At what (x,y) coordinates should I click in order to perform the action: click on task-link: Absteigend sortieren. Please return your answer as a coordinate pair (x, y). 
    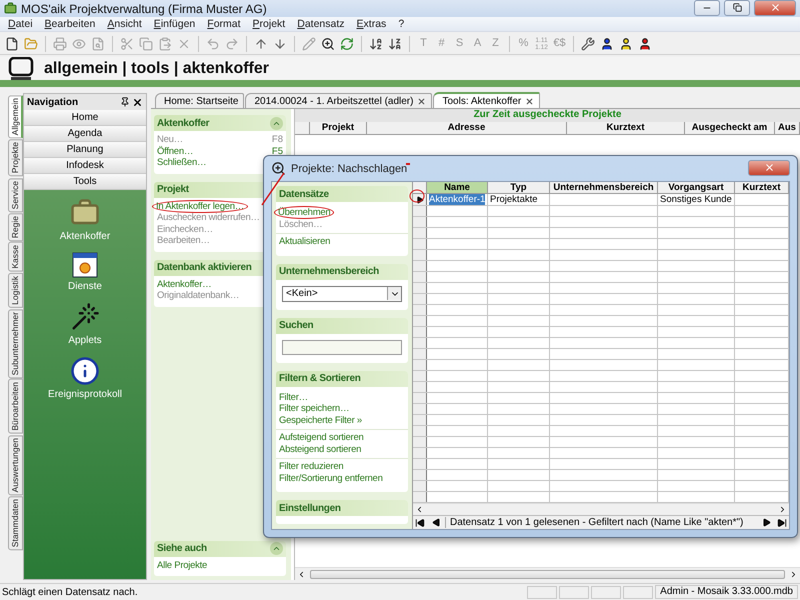
    Looking at the image, I should click on (320, 449).